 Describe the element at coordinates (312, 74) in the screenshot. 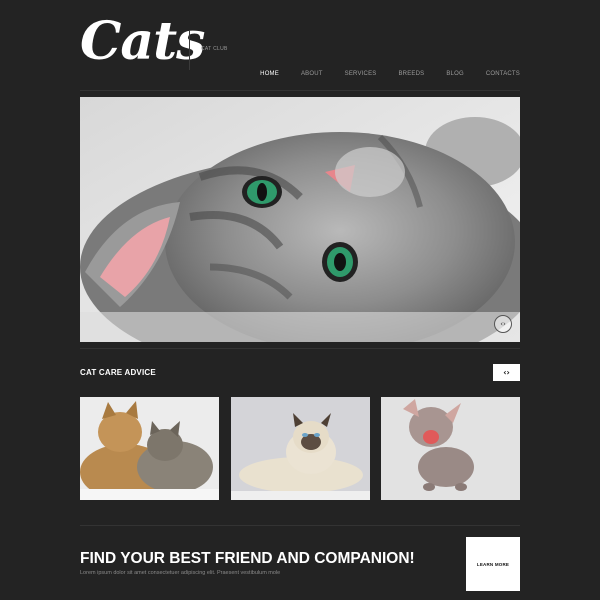

I see `nav-about: ABOUT` at that location.